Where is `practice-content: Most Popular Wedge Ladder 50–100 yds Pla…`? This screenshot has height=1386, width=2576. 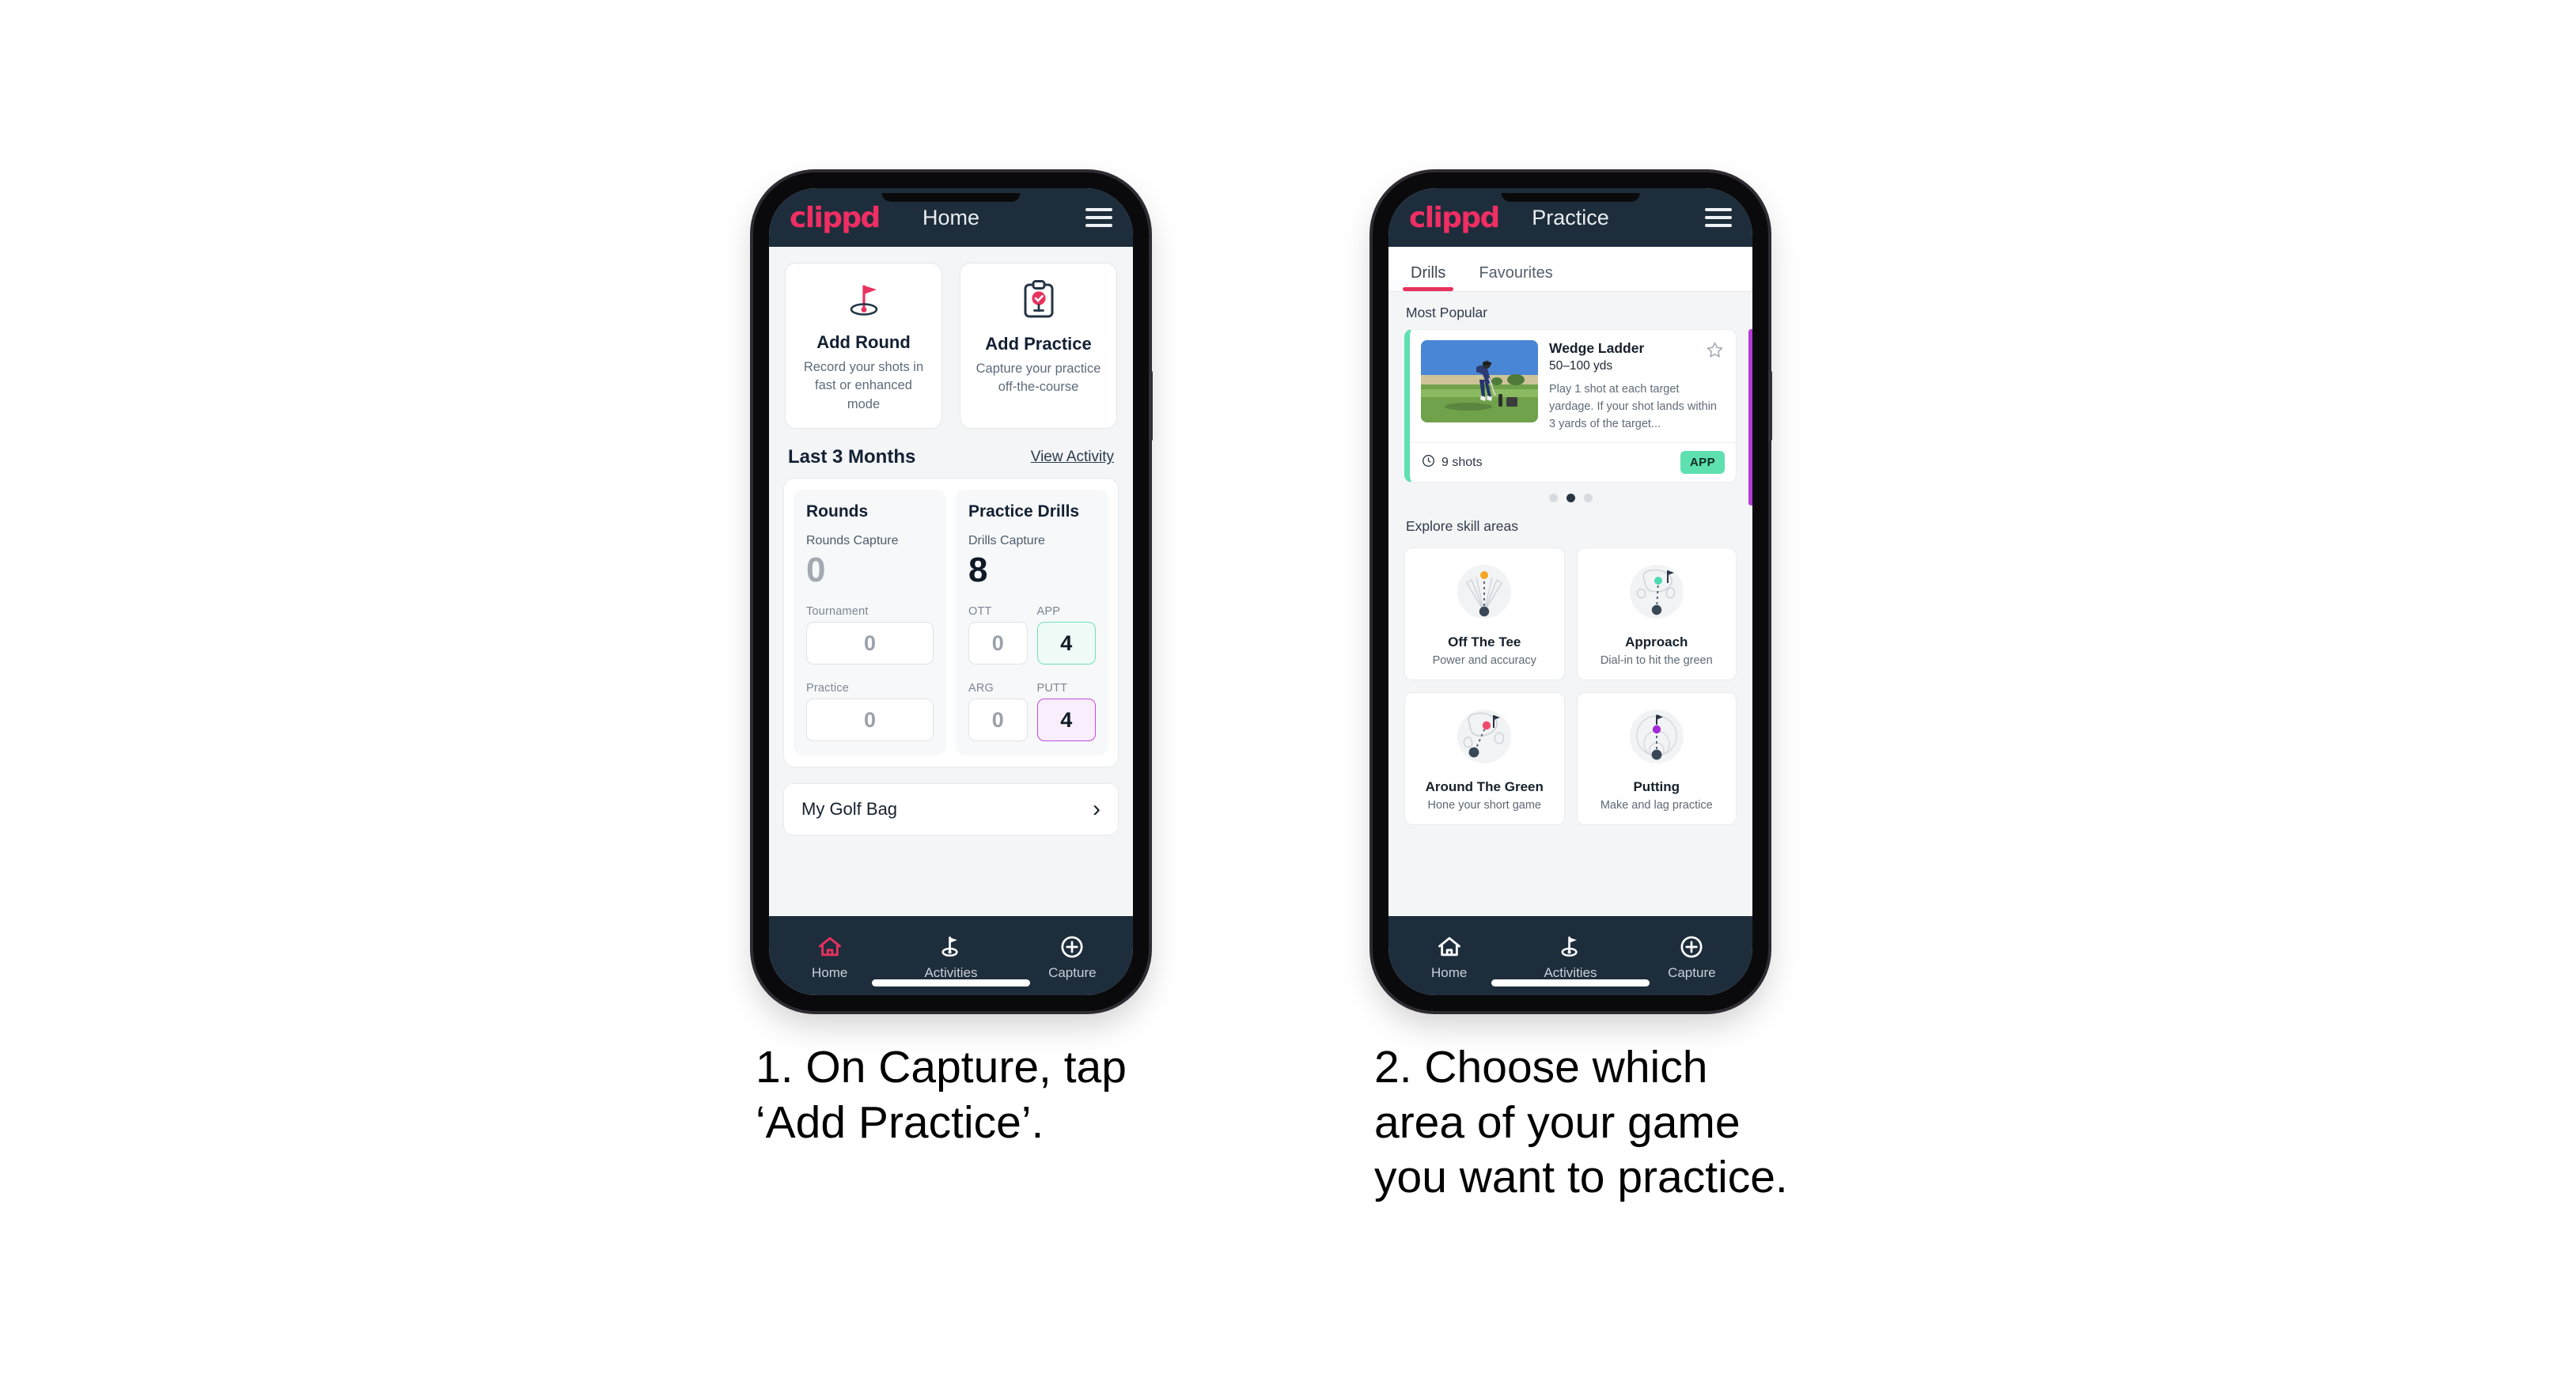
practice-content: Most Popular Wedge Ladder 50–100 yds Pla… is located at coordinates (1570, 604).